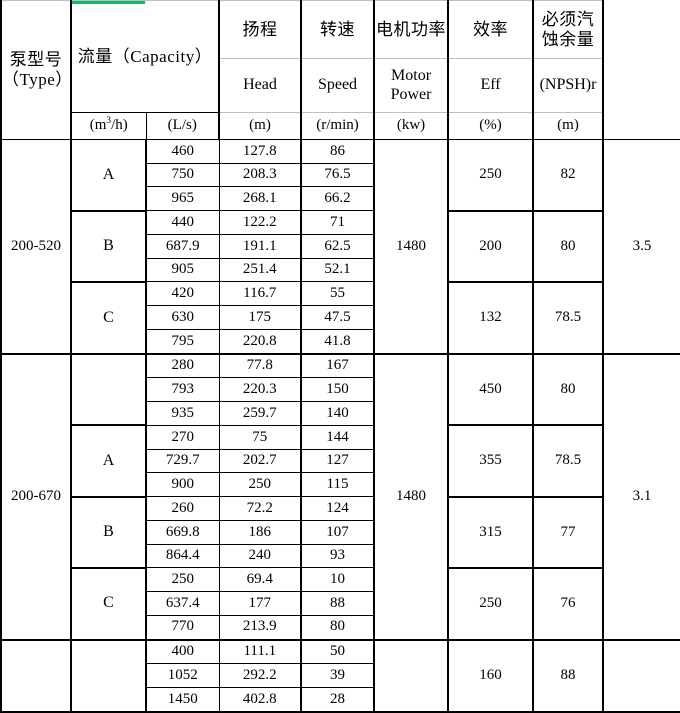 Image resolution: width=680 pixels, height=713 pixels. What do you see at coordinates (568, 175) in the screenshot?
I see `cell-efficiency: 82` at bounding box center [568, 175].